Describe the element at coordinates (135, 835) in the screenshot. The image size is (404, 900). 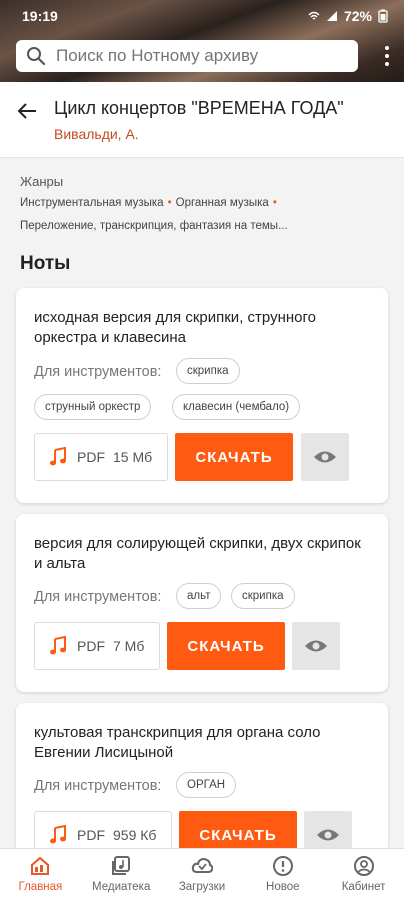
I see `file-size: 959 Кб` at that location.